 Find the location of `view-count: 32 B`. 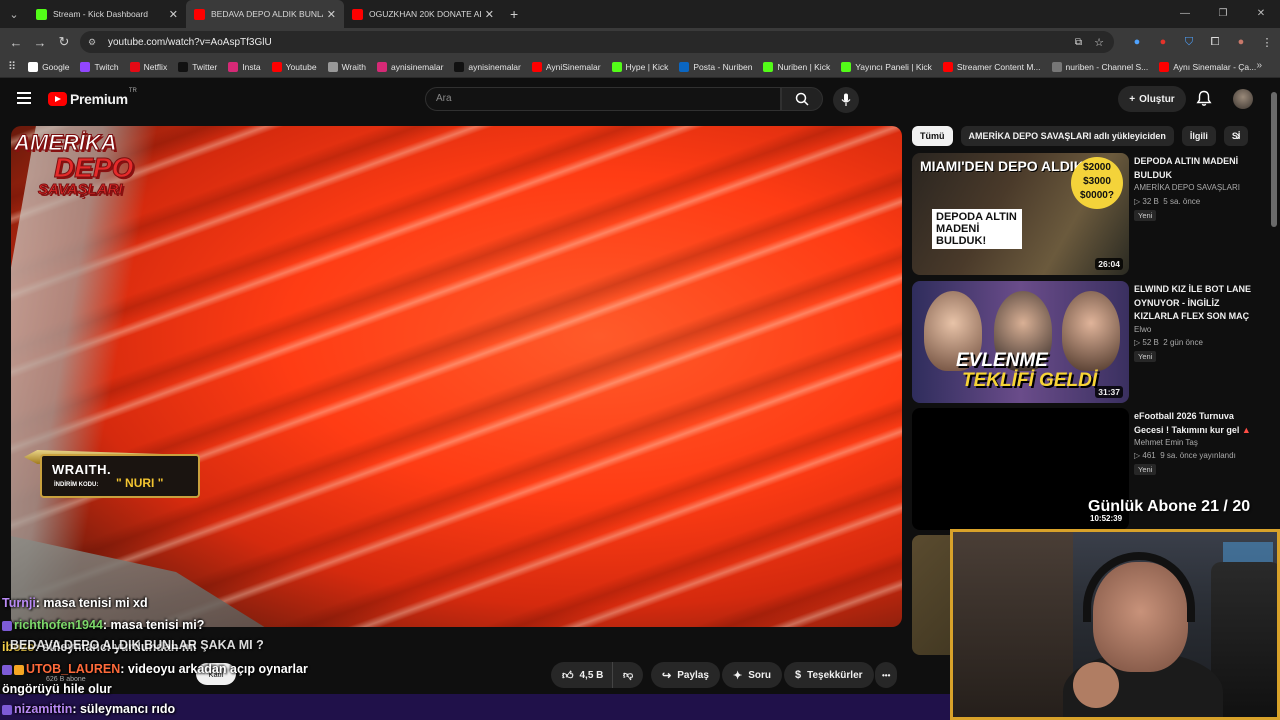

view-count: 32 B is located at coordinates (1150, 201).